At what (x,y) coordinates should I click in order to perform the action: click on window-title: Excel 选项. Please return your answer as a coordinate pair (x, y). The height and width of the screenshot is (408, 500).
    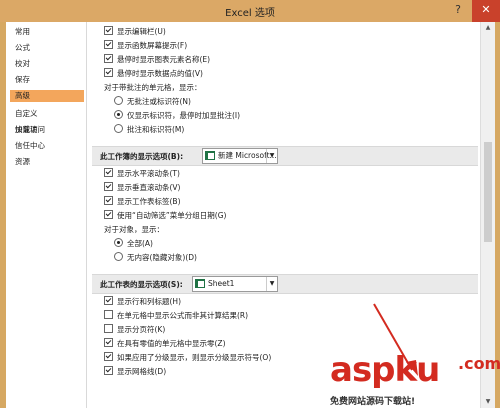
    Looking at the image, I should click on (250, 13).